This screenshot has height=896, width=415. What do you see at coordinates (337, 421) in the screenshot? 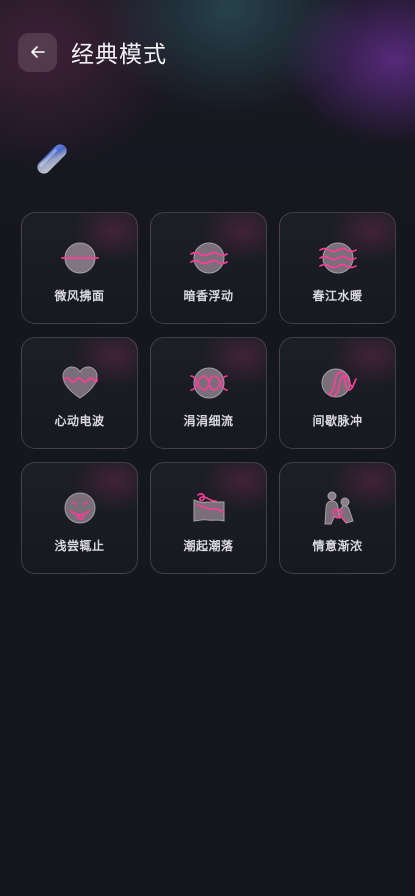
I see `mode-label: 间歇脉冲` at bounding box center [337, 421].